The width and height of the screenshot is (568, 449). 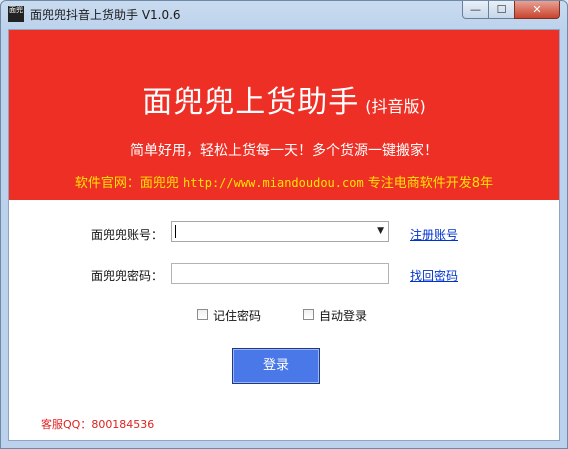 I want to click on title-bar: 面兜 面兜兜抖音上货助手 V1.0.6 — ☐ ✕, so click(x=284, y=14).